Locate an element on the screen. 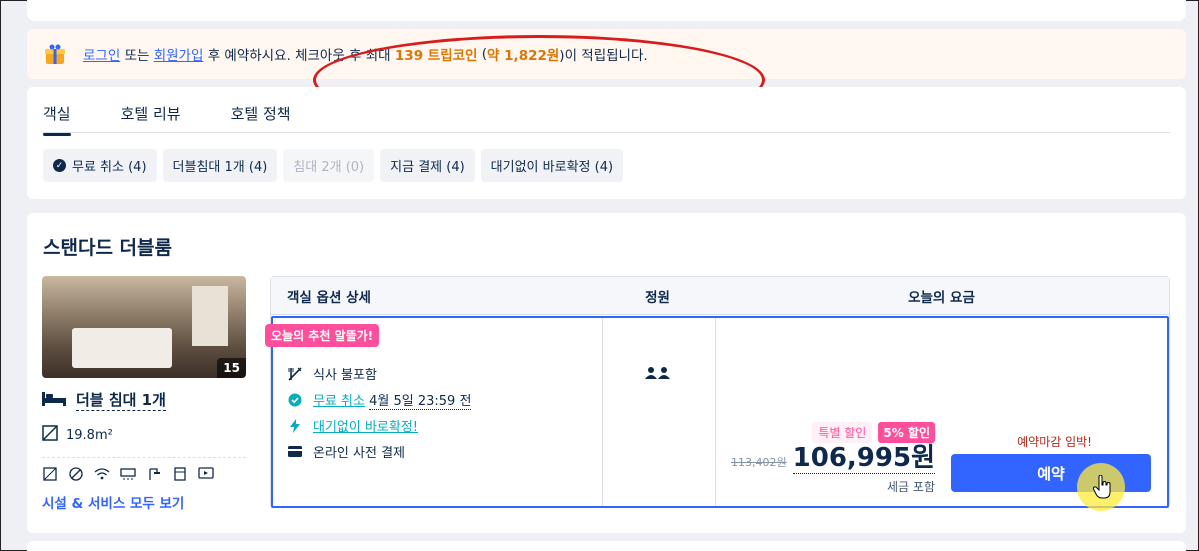 This screenshot has height=551, width=1199. instant-confirm-link: 대기없이 바로확정! is located at coordinates (365, 425).